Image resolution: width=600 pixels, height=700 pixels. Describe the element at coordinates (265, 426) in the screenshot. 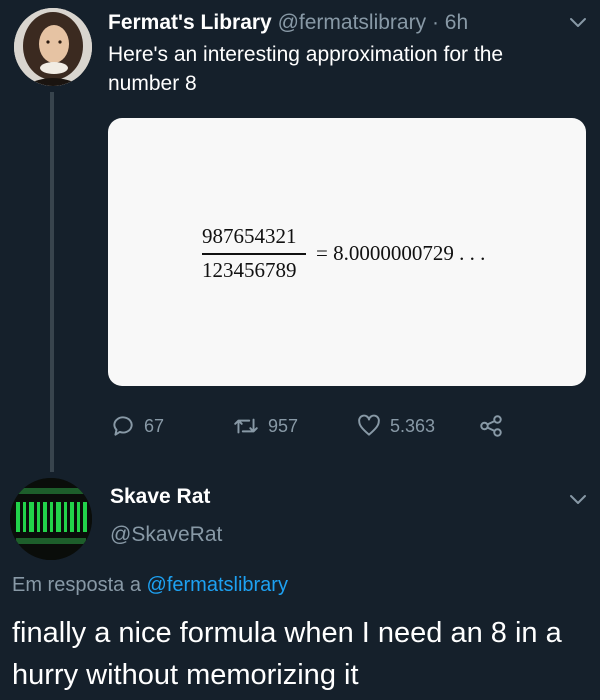

I see `retweet-button: 957` at that location.